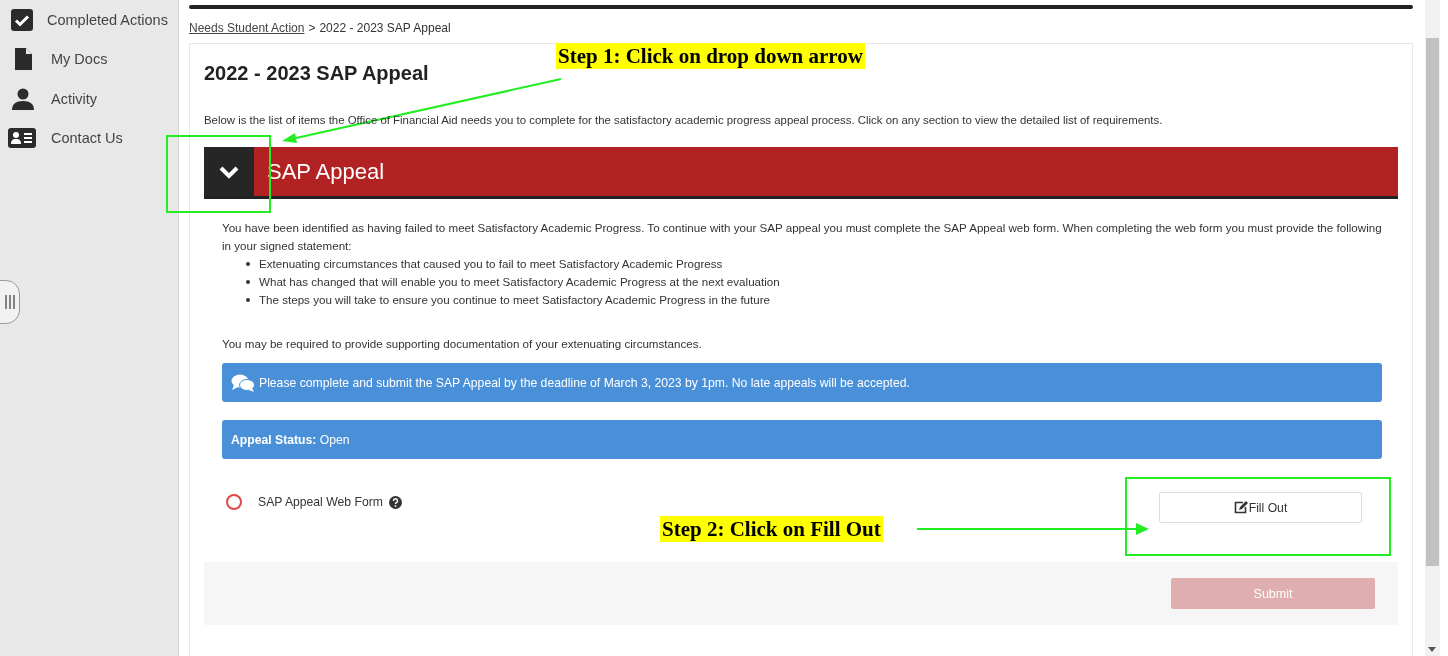 The height and width of the screenshot is (656, 1448). Describe the element at coordinates (247, 29) in the screenshot. I see `breadcrumb-link: Needs Student Action` at that location.